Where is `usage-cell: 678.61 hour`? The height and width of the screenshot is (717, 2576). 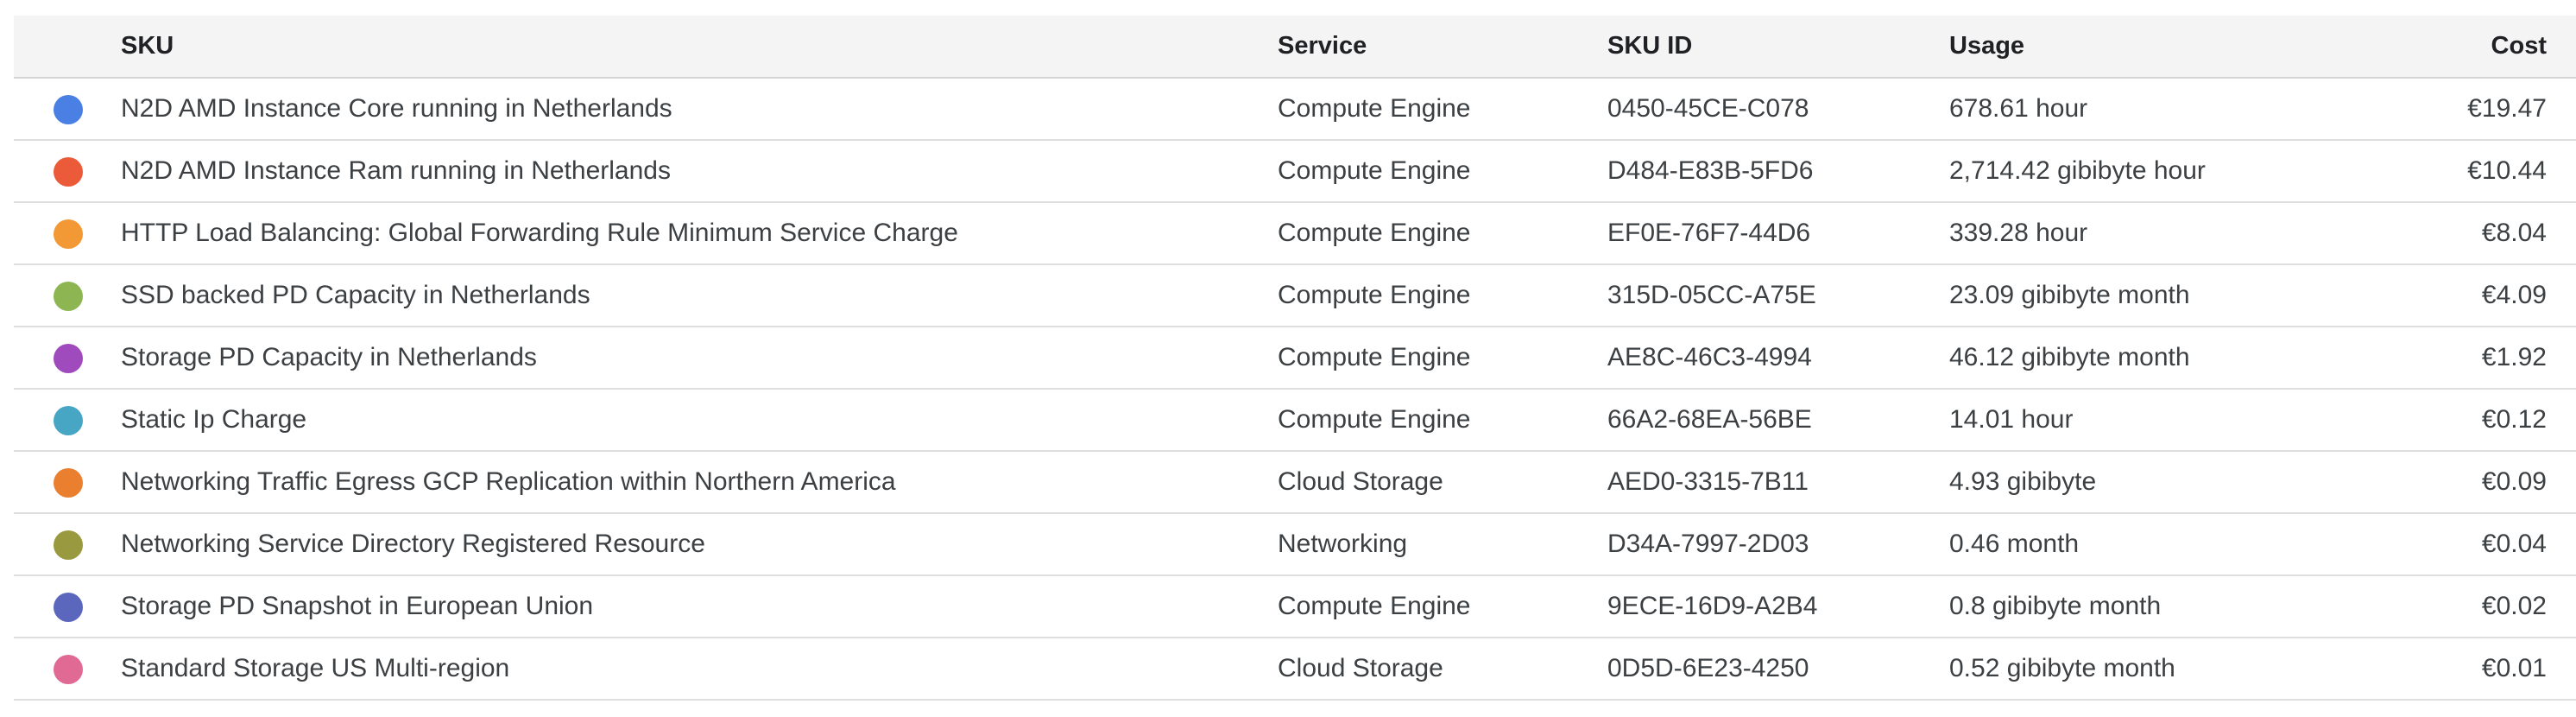 usage-cell: 678.61 hour is located at coordinates (2130, 109).